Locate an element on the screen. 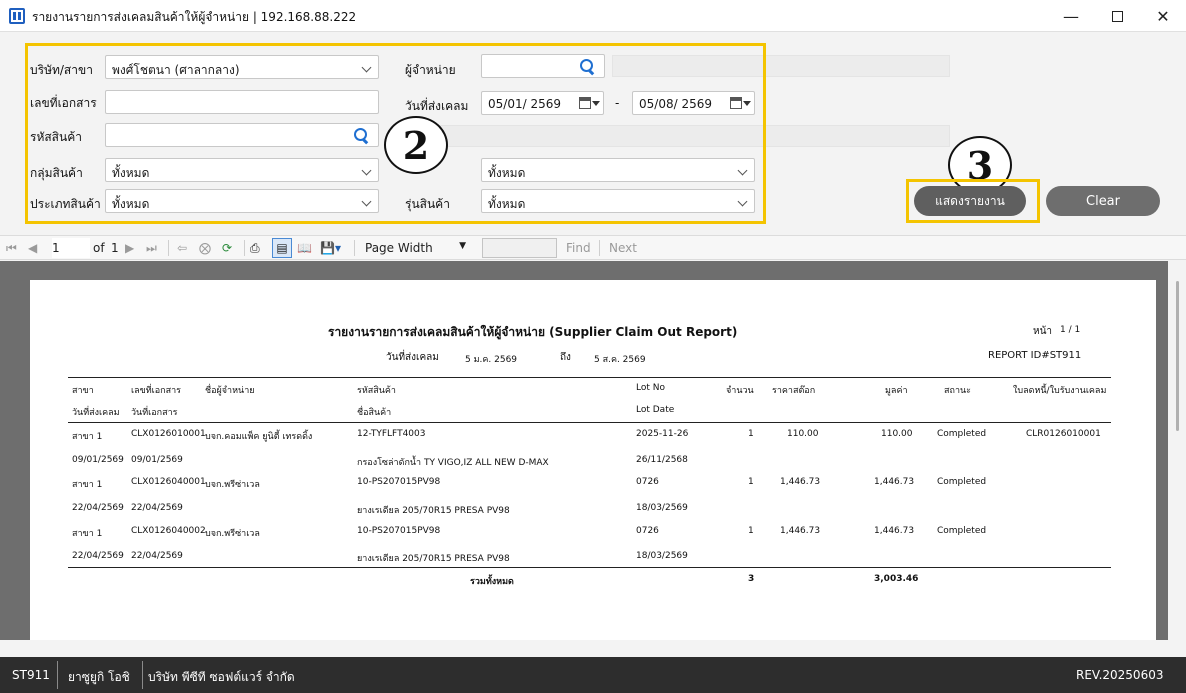  zoom-select: Page Width ▼ is located at coordinates (416, 248).